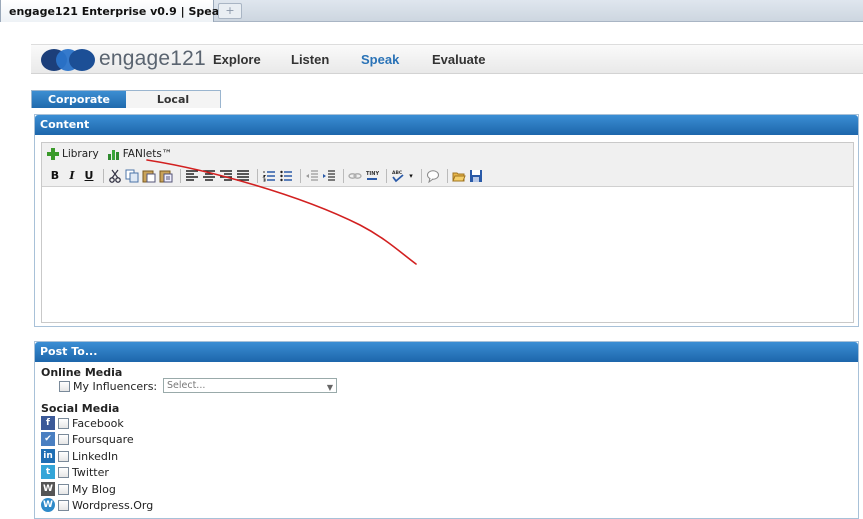 The width and height of the screenshot is (863, 519). Describe the element at coordinates (397, 173) in the screenshot. I see `svg-text: ABC` at that location.